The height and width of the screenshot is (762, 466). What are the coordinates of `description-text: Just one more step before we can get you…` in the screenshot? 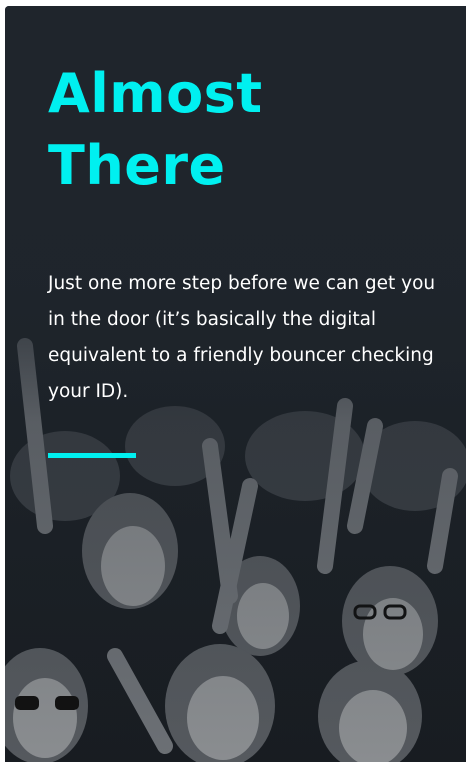 It's located at (242, 337).